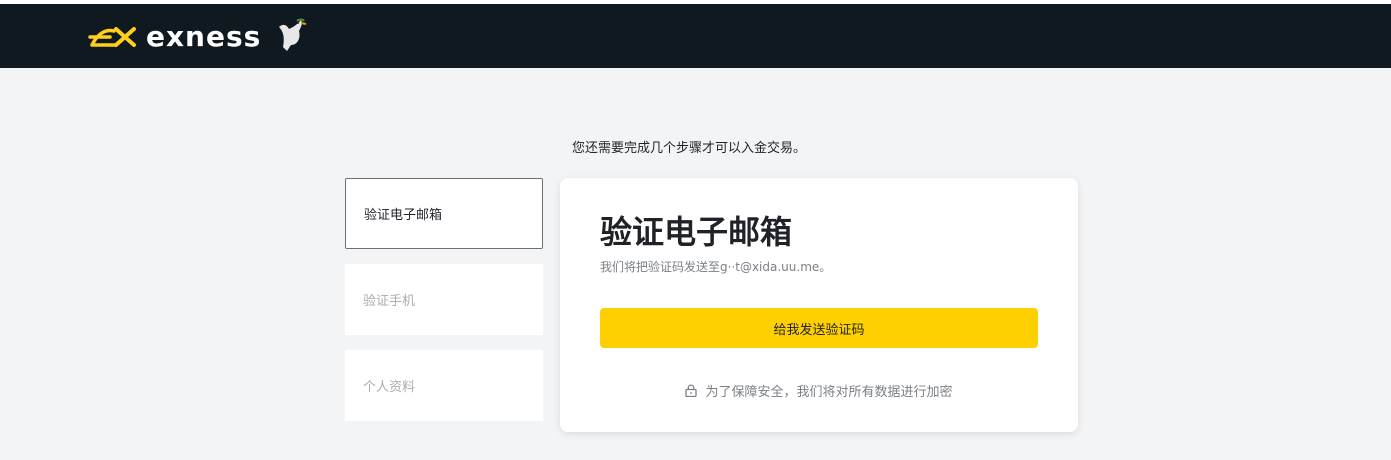 The height and width of the screenshot is (460, 1391). What do you see at coordinates (444, 385) in the screenshot?
I see `step-personal-info: 个人资料` at bounding box center [444, 385].